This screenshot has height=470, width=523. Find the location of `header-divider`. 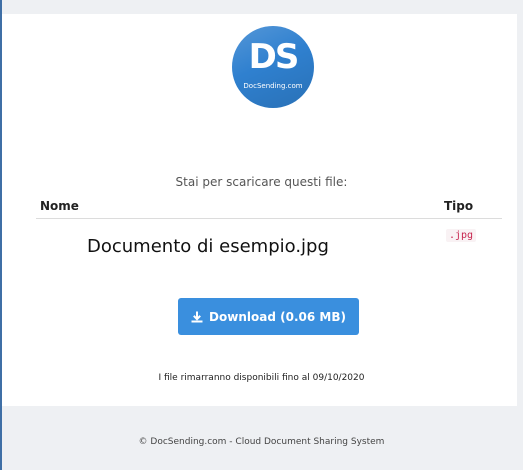

header-divider is located at coordinates (269, 218).